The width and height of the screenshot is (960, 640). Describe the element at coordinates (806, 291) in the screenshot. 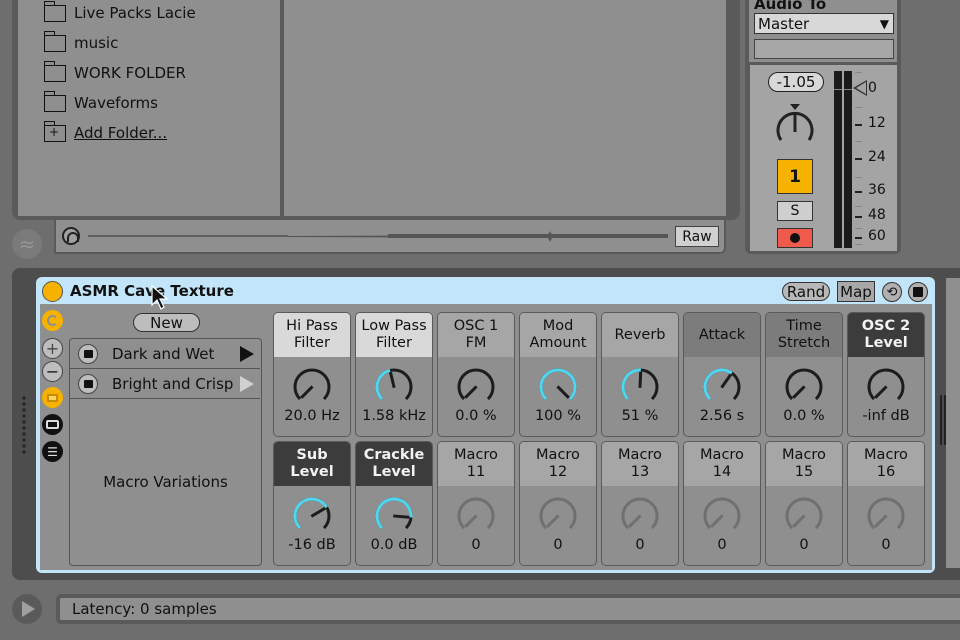

I see `randomize-button: Rand` at that location.